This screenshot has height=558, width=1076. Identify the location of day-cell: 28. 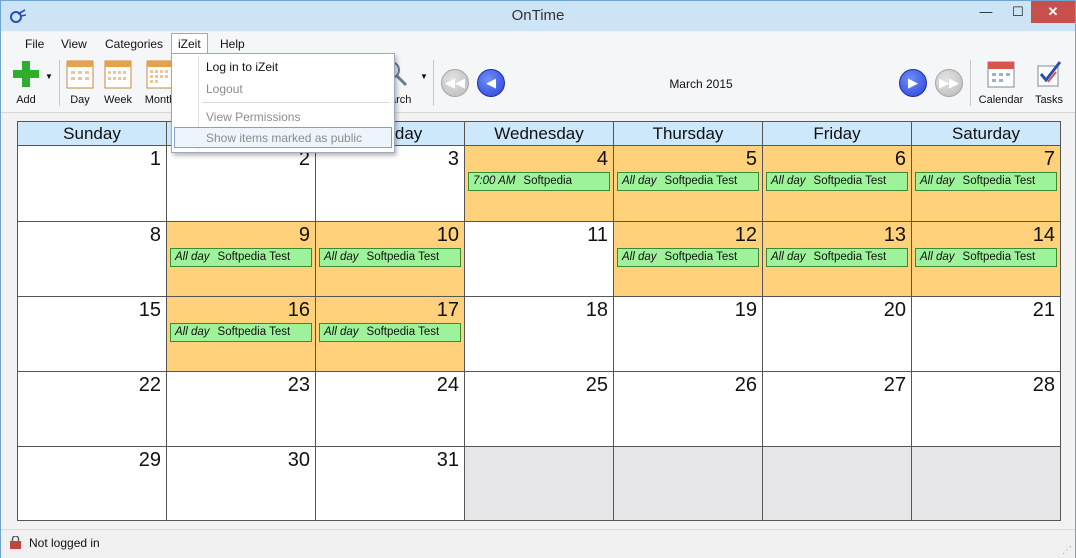
(986, 409).